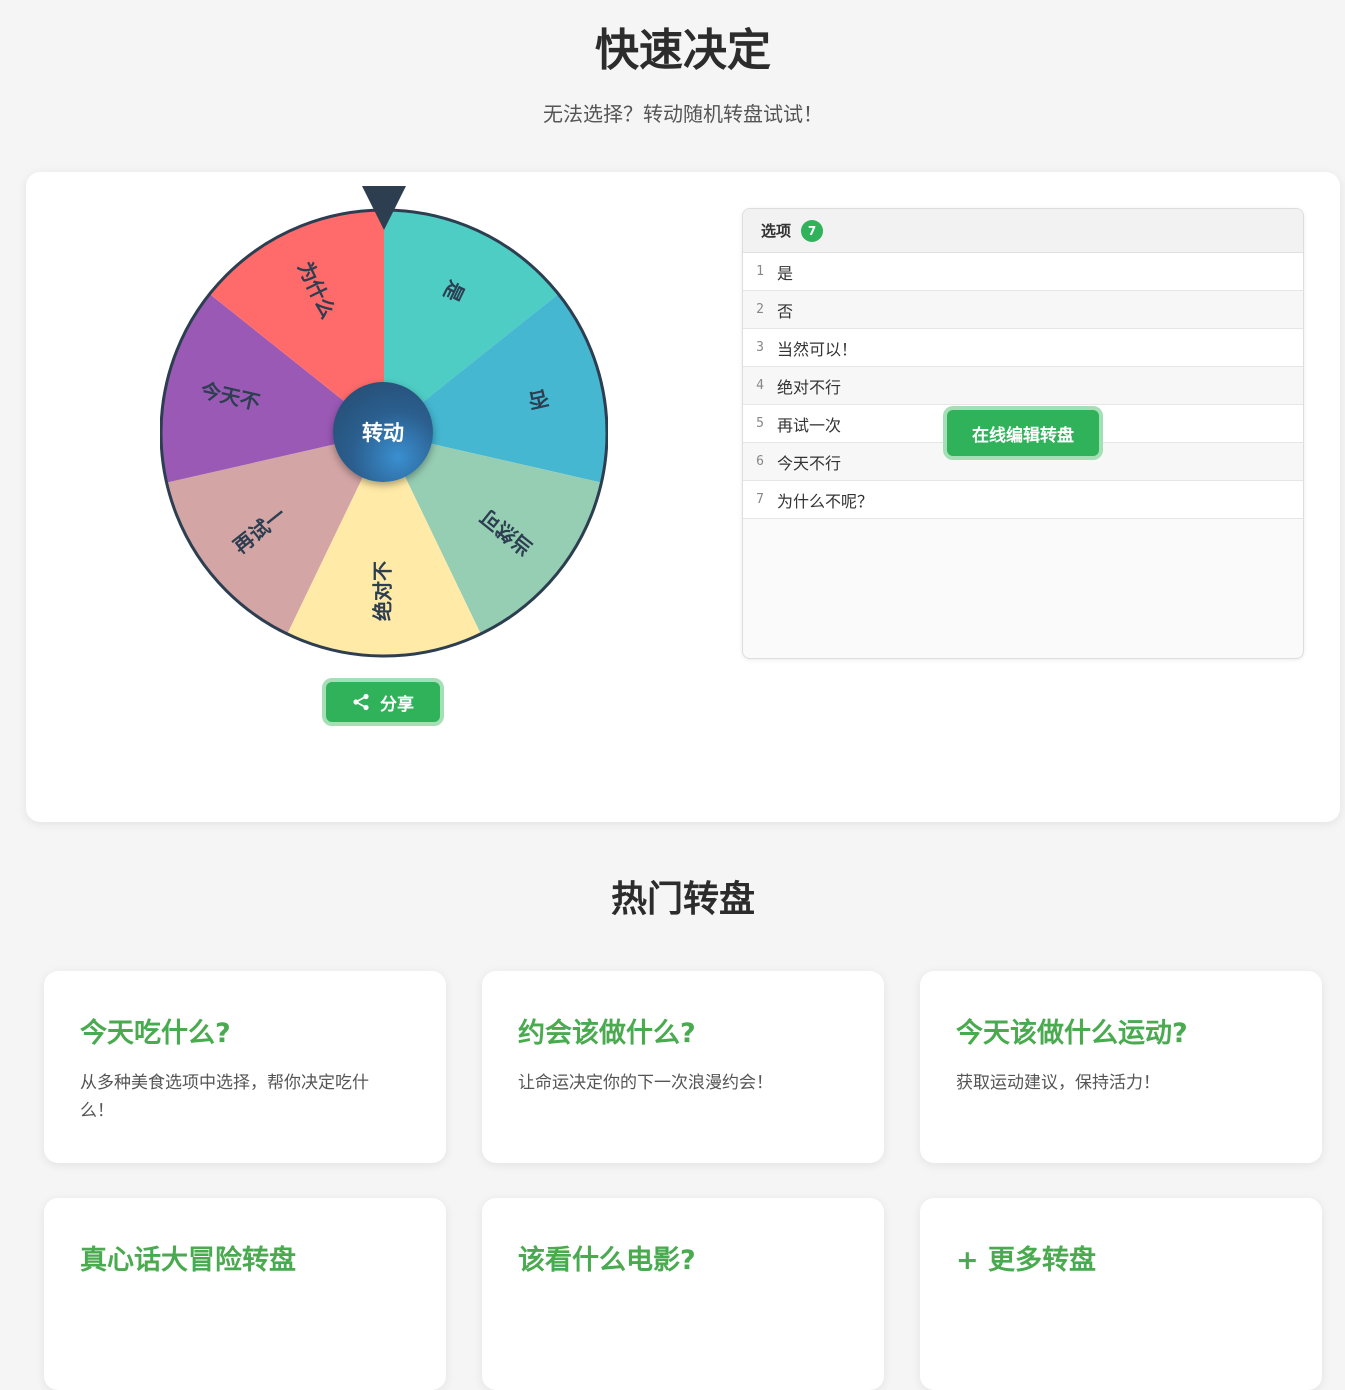  I want to click on option-row: 7 为什么不呢？, so click(1023, 500).